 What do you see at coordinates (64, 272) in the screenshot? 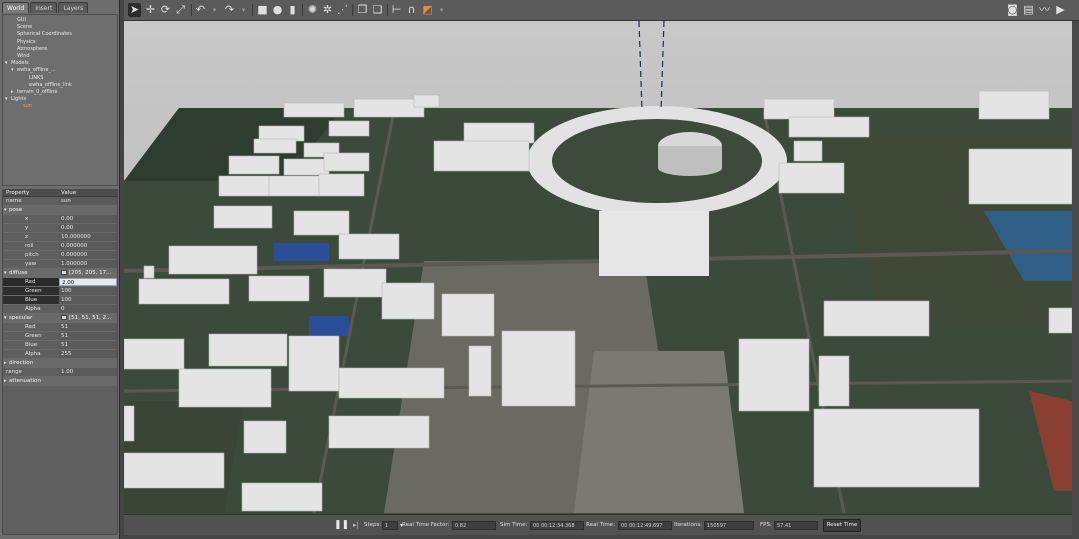
I see `color-swatch` at bounding box center [64, 272].